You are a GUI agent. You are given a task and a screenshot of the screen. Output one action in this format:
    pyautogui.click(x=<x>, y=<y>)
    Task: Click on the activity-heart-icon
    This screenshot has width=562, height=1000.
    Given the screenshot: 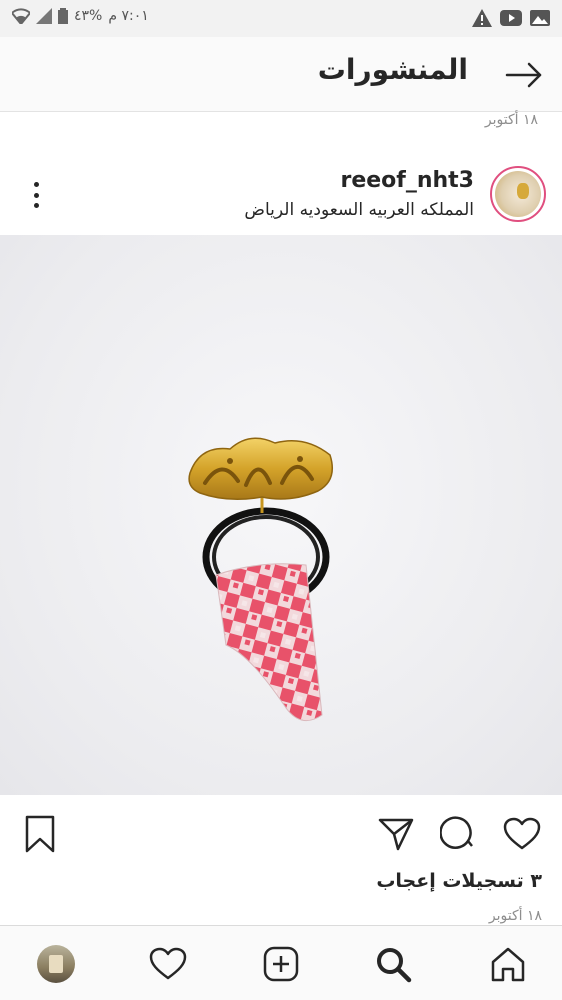 What is the action you would take?
    pyautogui.click(x=168, y=963)
    